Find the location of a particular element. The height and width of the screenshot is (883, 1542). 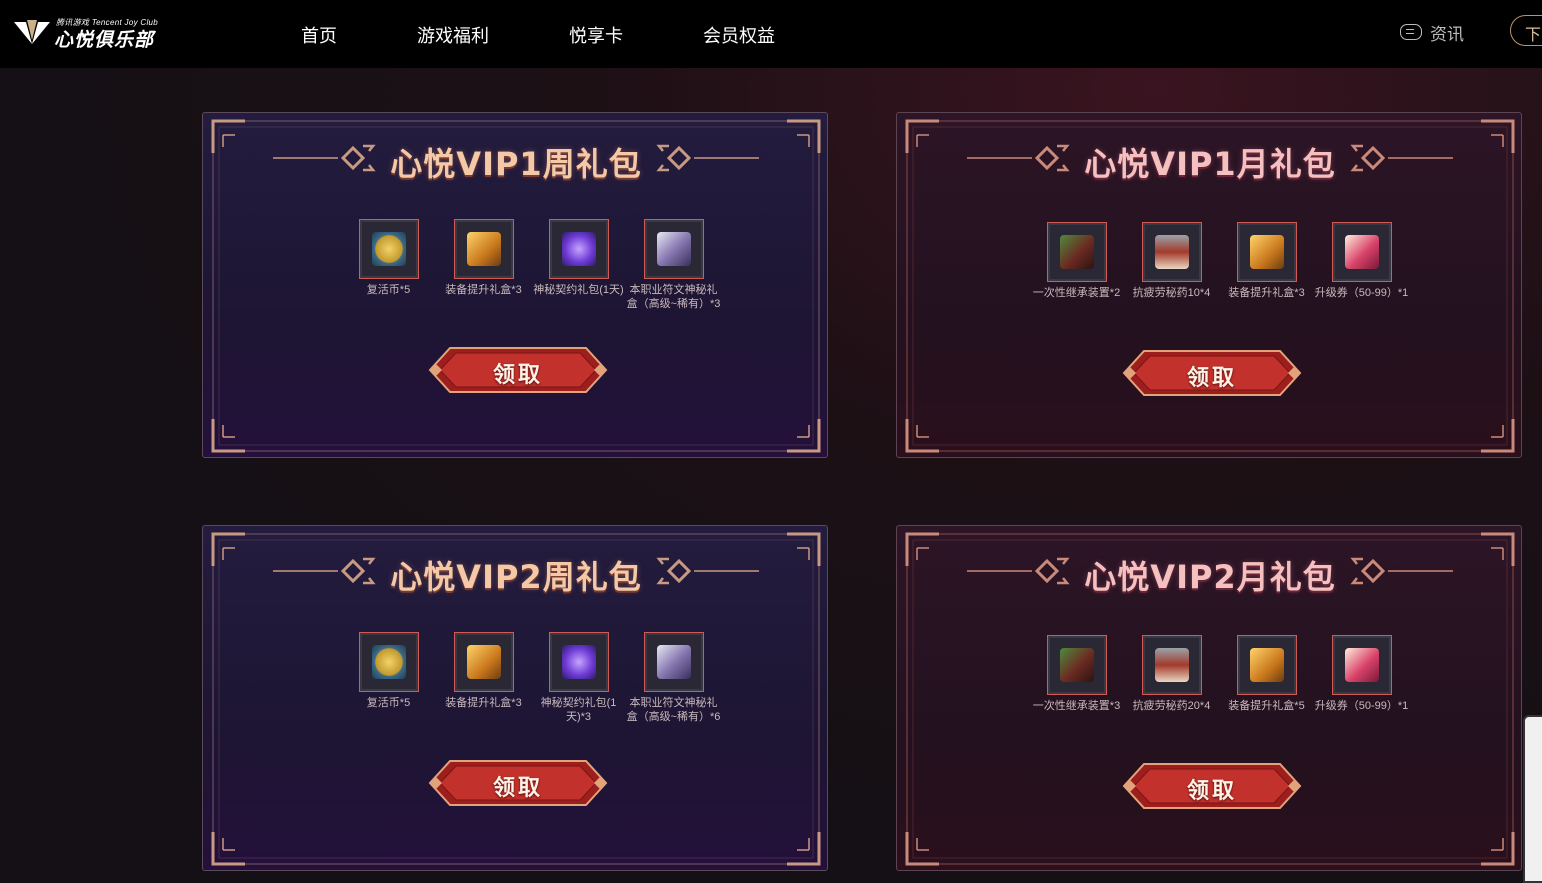

reward-label: 一次性继承装置*3 is located at coordinates (1076, 706).